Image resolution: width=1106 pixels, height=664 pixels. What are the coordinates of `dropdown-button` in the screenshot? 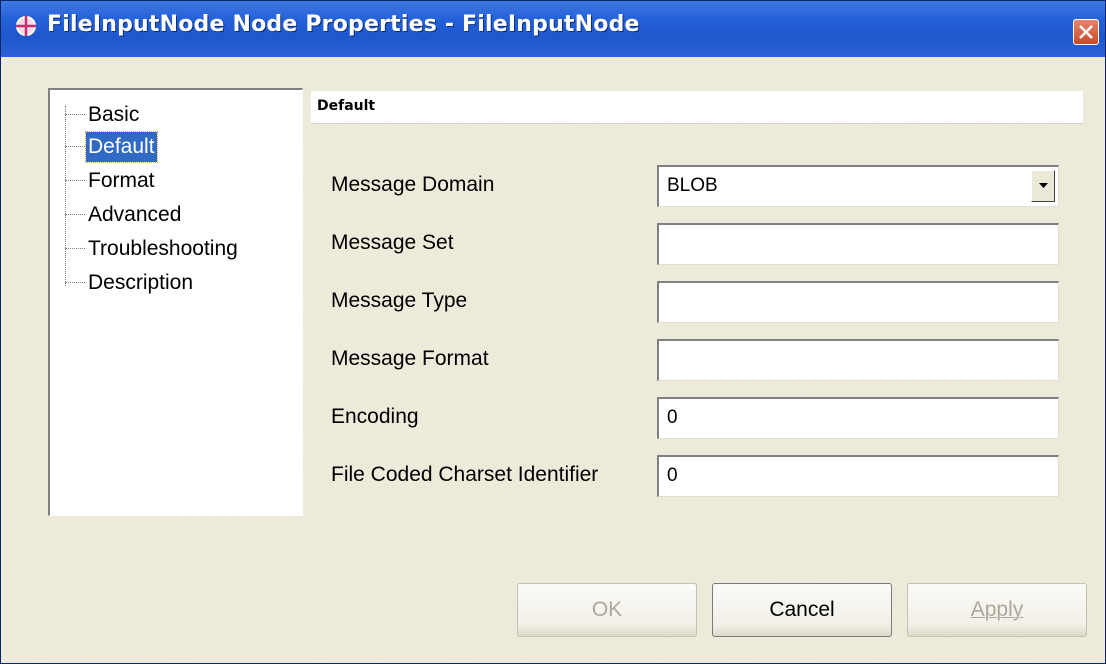 It's located at (1043, 186).